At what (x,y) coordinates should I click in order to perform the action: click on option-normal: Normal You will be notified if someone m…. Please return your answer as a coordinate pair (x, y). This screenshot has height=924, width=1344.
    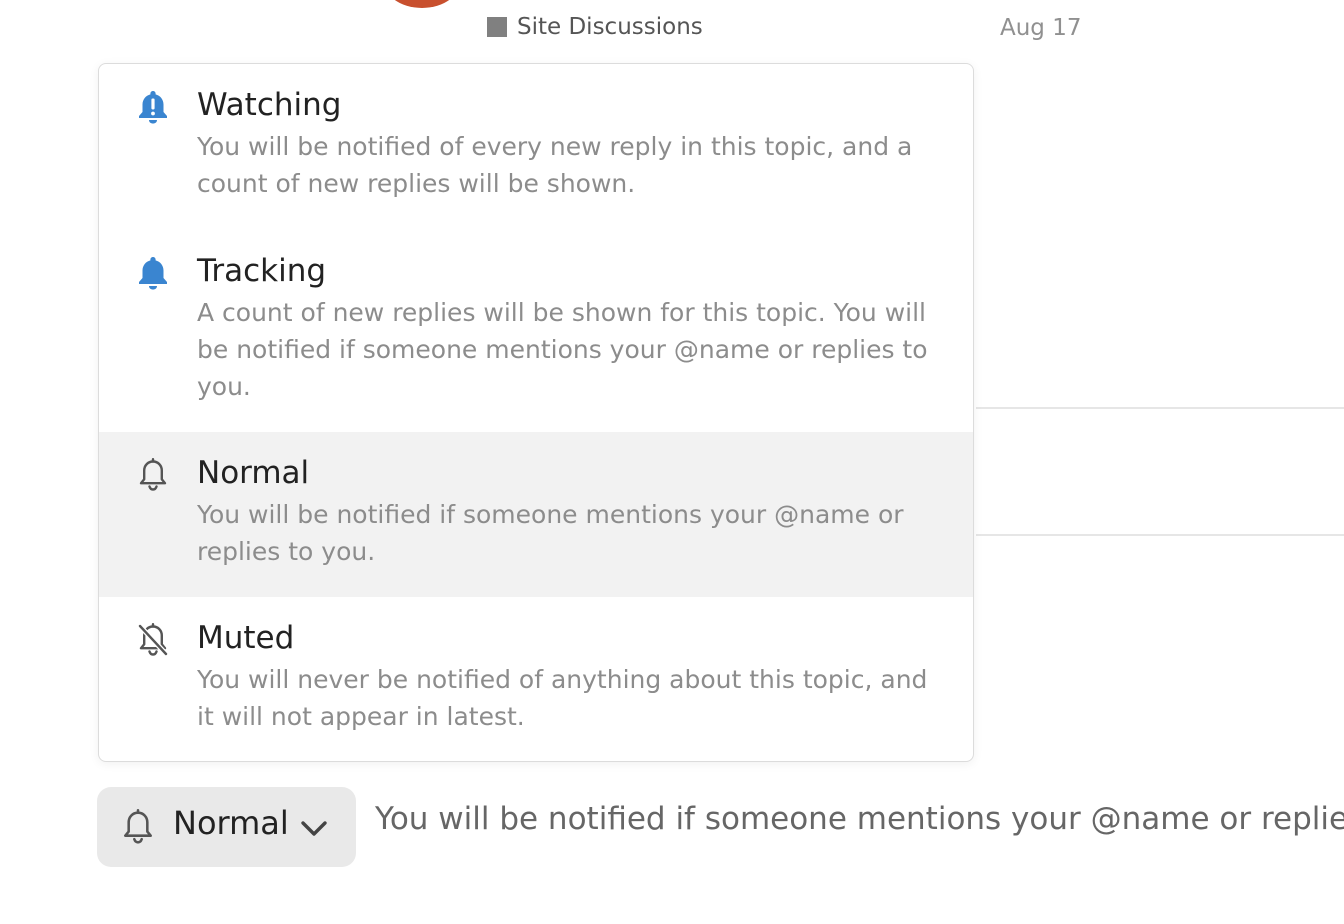
    Looking at the image, I should click on (536, 514).